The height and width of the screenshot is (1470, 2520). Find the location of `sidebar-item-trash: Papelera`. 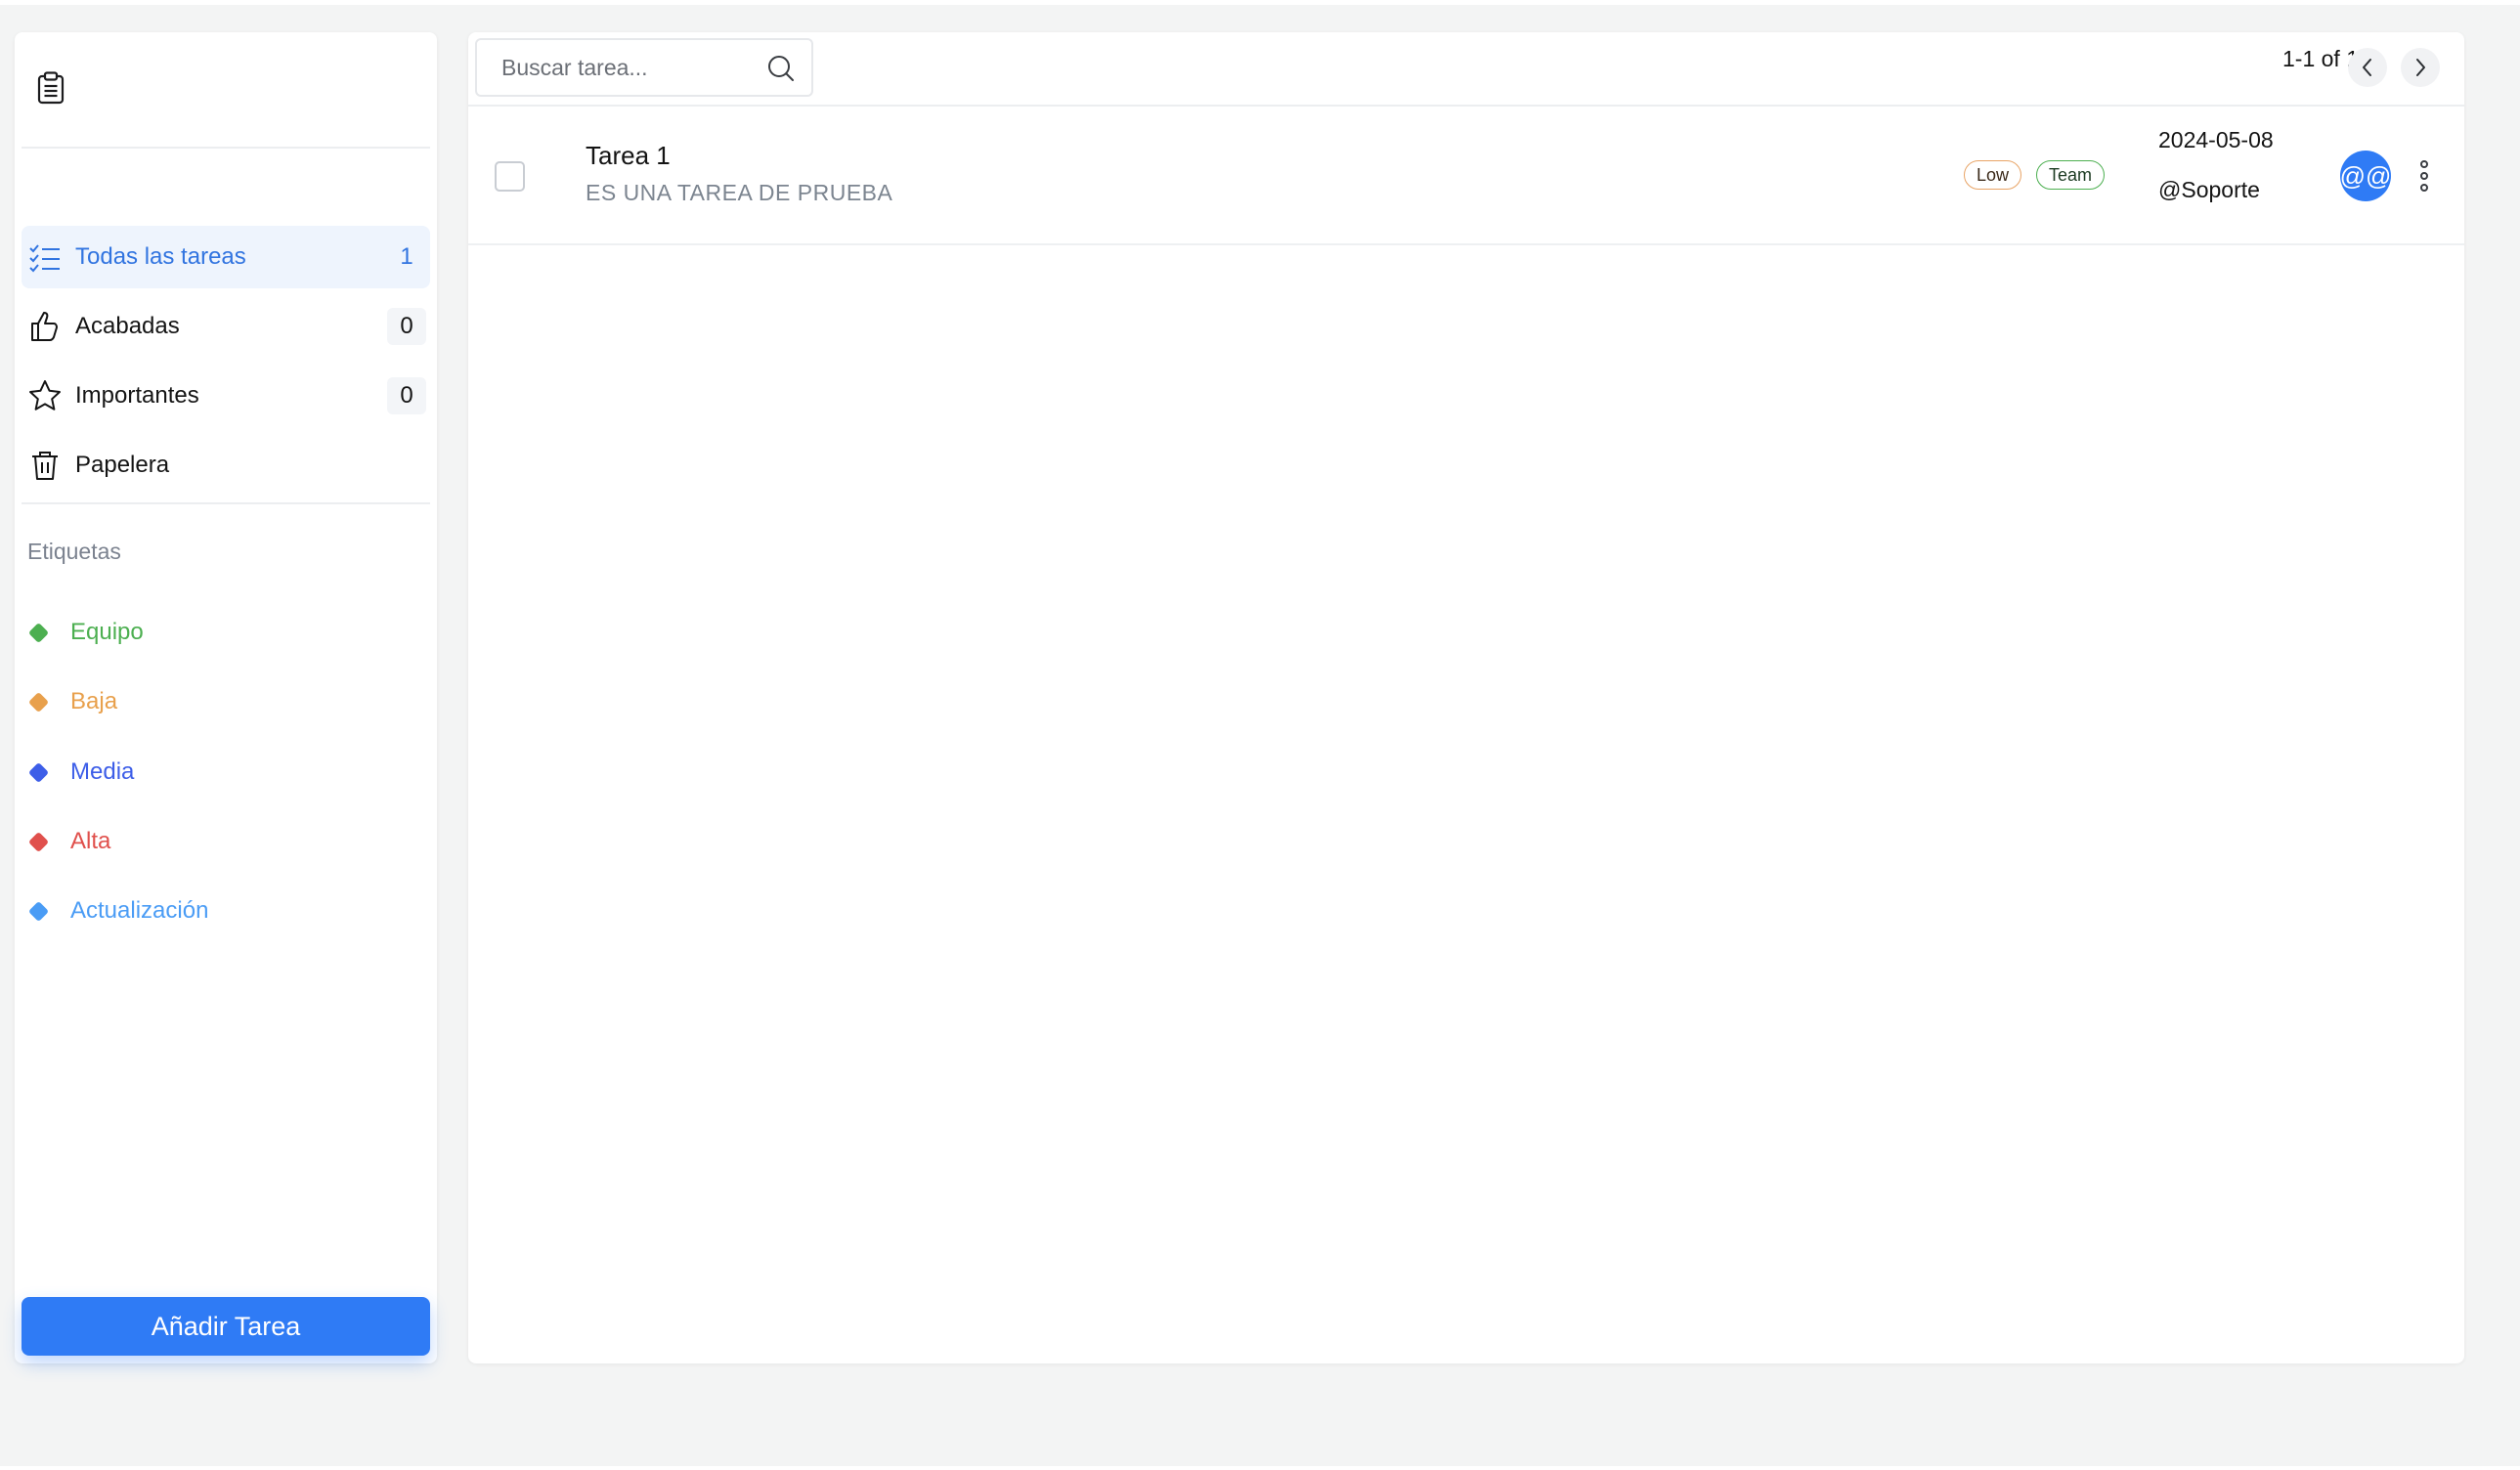

sidebar-item-trash: Papelera is located at coordinates (226, 465).